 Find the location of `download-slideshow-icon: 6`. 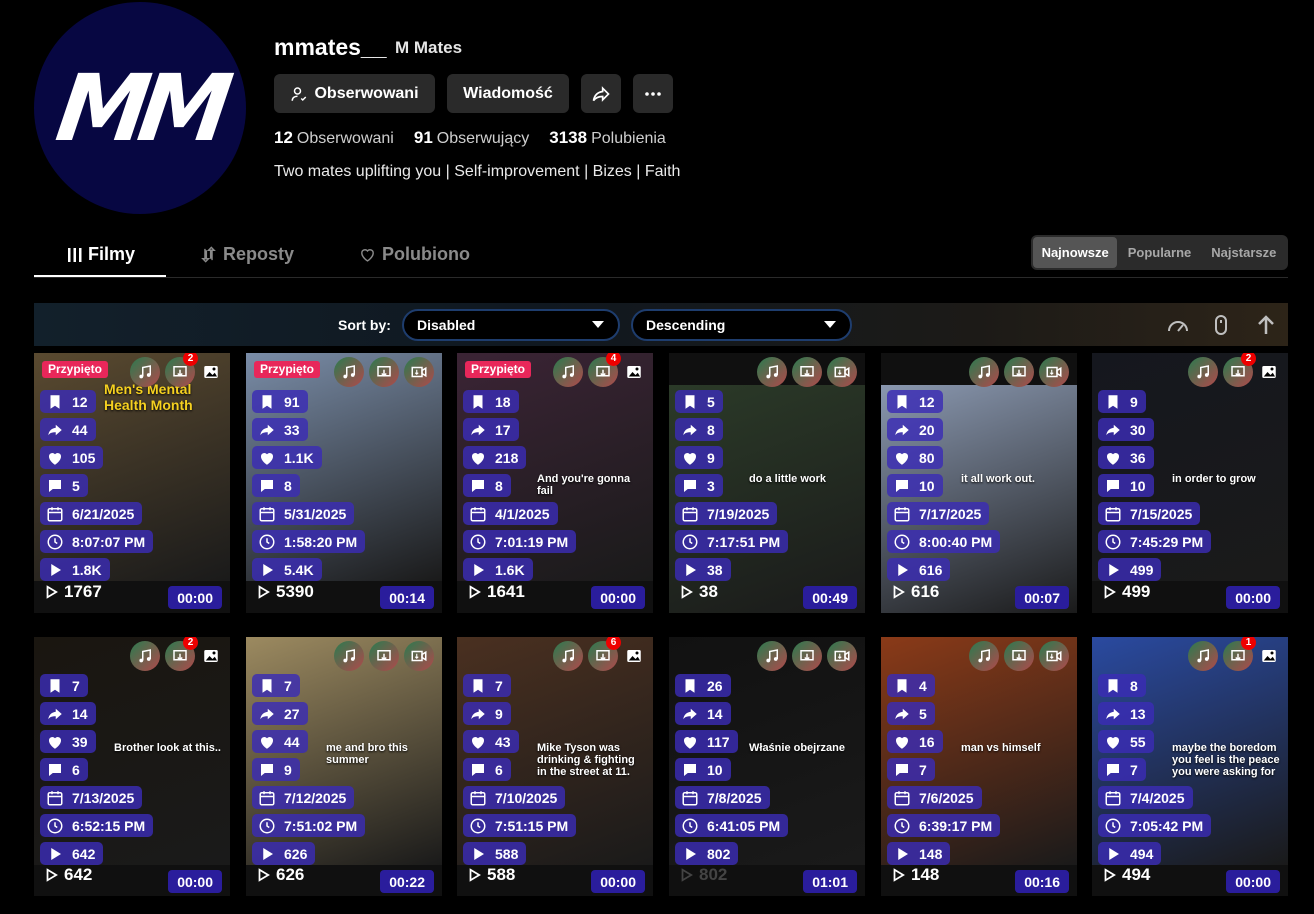

download-slideshow-icon: 6 is located at coordinates (604, 654).